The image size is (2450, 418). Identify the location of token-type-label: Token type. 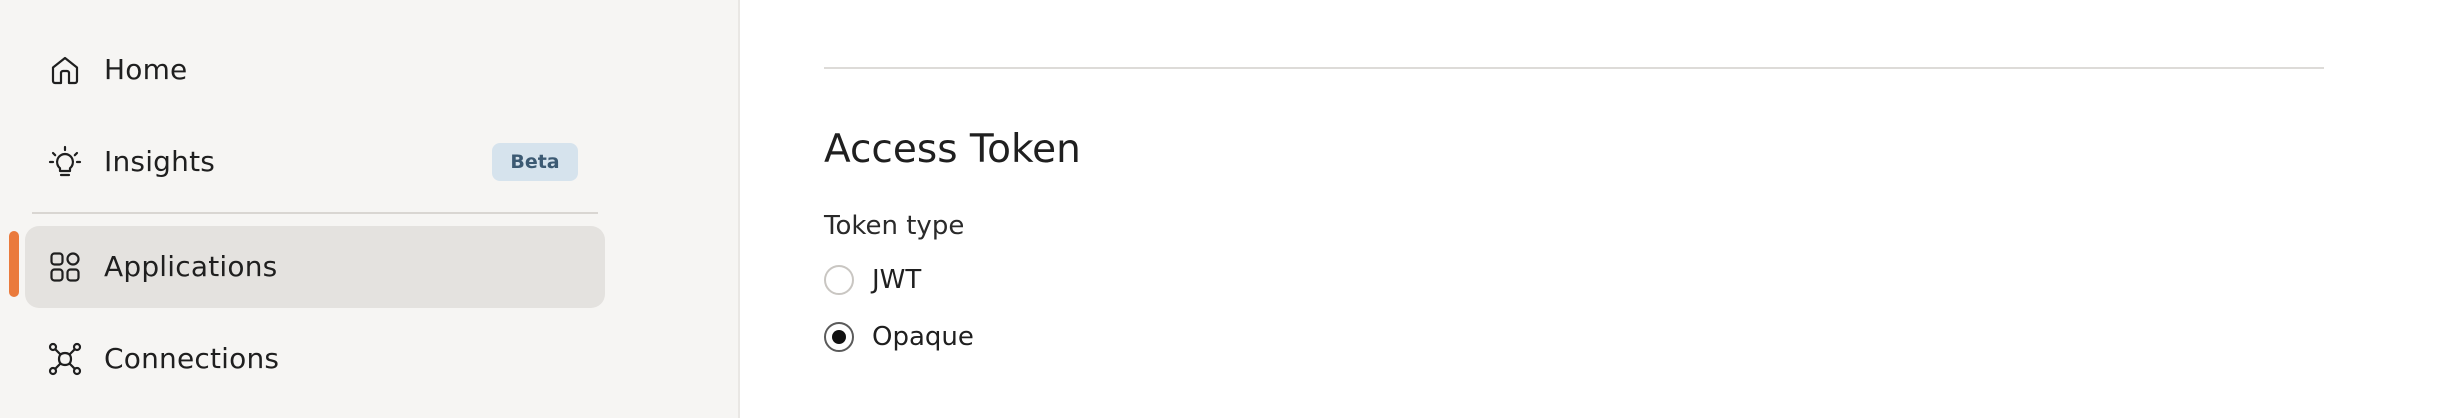
(894, 226).